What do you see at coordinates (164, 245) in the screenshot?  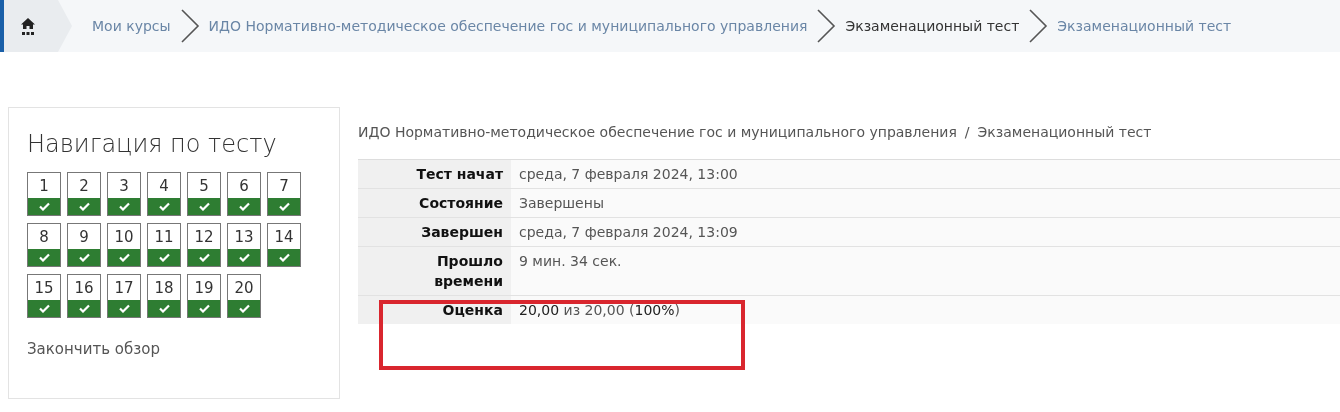 I see `question-button: 11` at bounding box center [164, 245].